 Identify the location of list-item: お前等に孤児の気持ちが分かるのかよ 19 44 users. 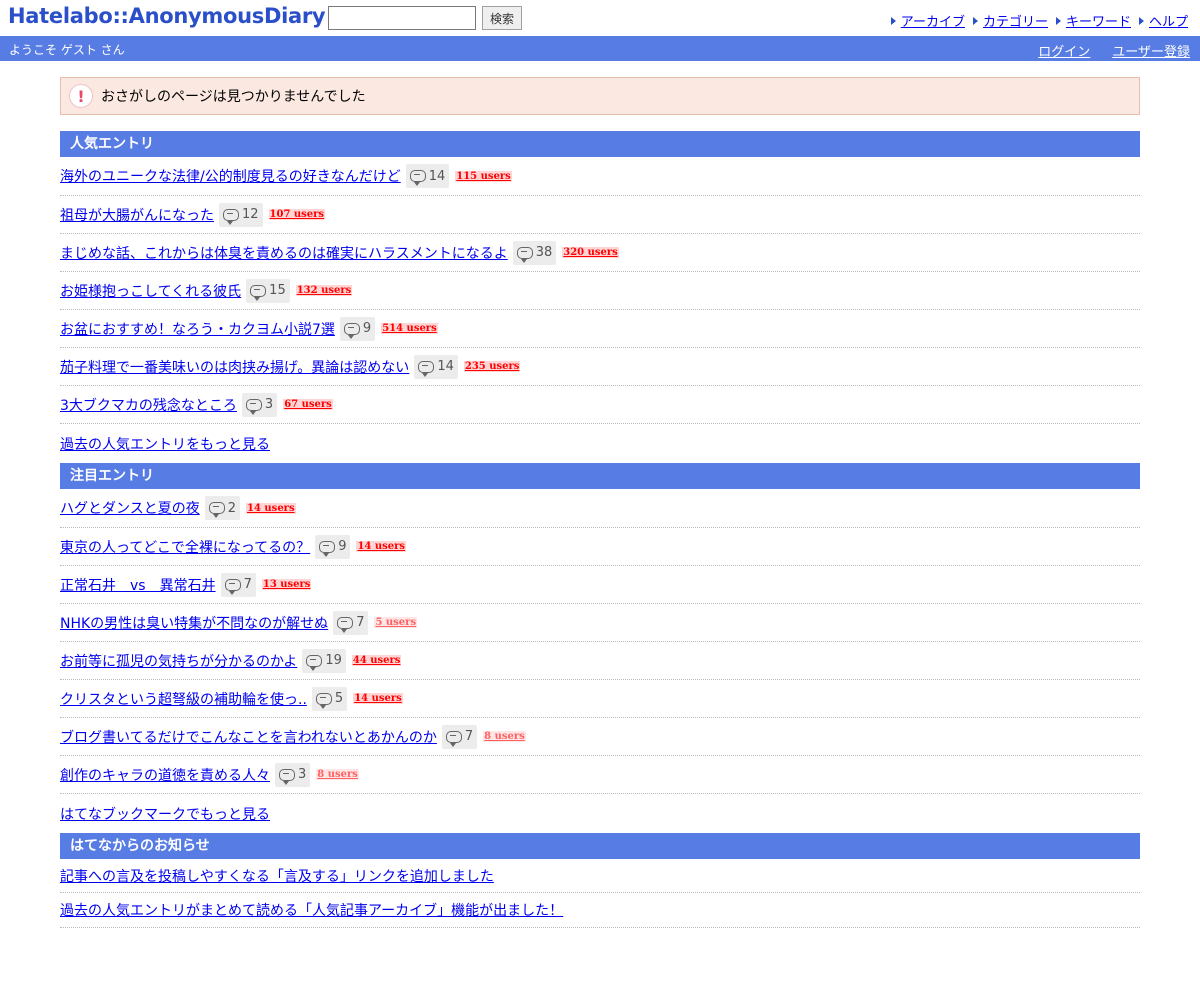
(600, 661).